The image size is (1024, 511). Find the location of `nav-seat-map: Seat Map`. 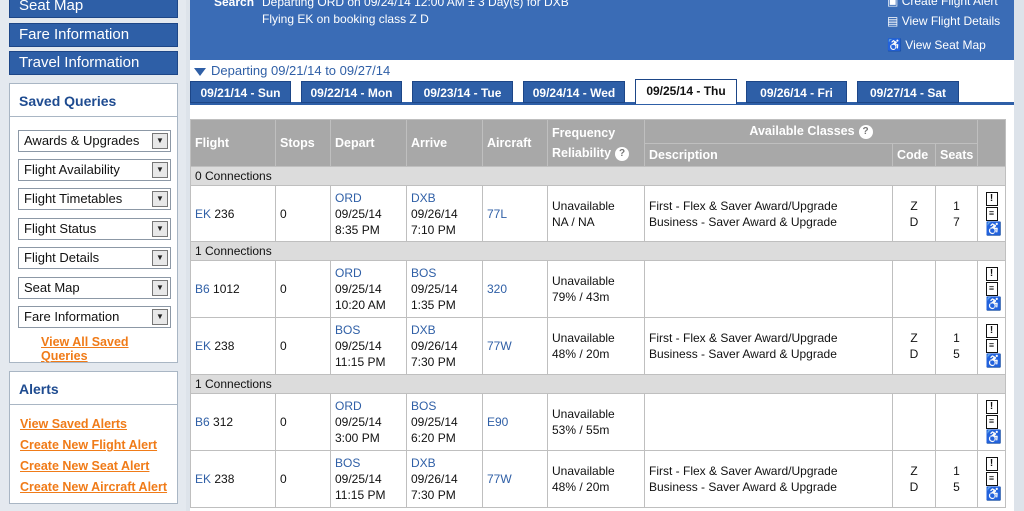

nav-seat-map: Seat Map is located at coordinates (93, 9).